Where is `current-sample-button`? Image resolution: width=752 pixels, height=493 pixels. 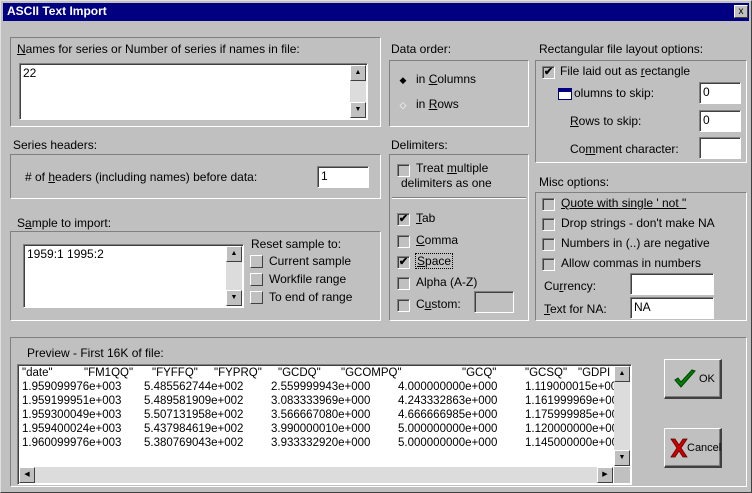
current-sample-button is located at coordinates (256, 261).